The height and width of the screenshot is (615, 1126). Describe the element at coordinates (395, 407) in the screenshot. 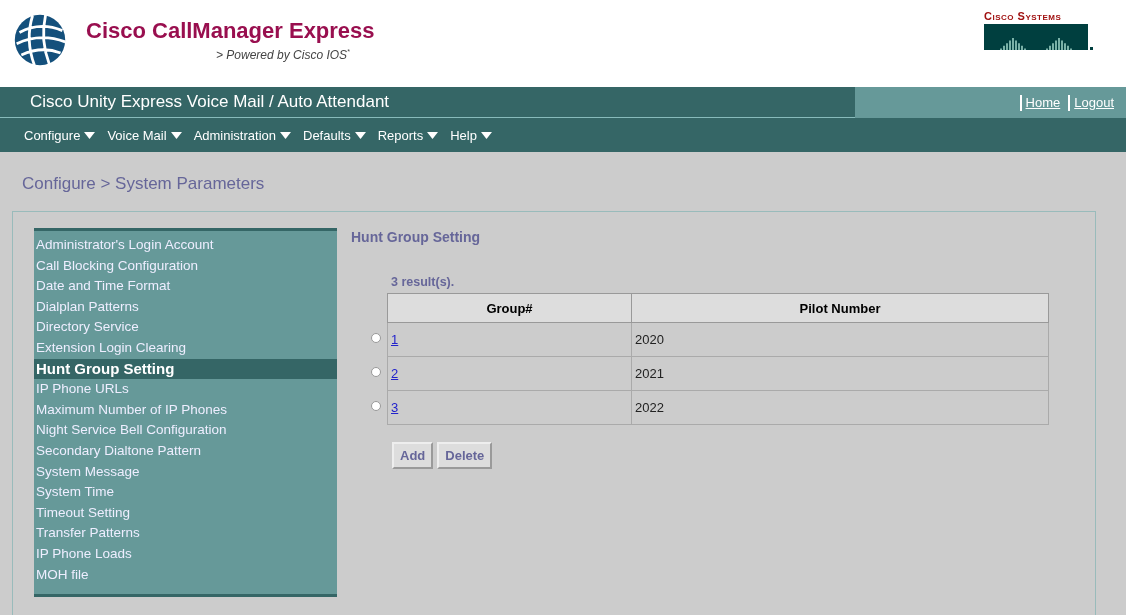

I see `group-link: 3` at that location.